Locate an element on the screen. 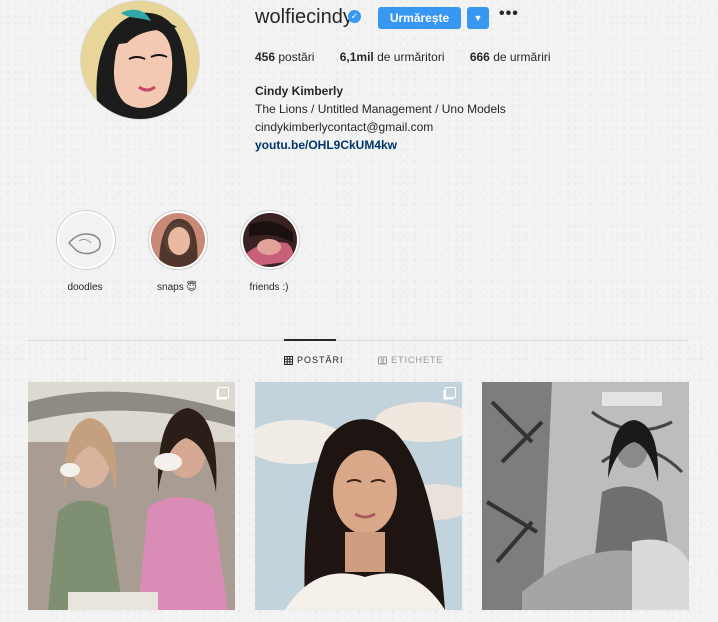 Image resolution: width=718 pixels, height=622 pixels. profile-full-name: Cindy Kimberly is located at coordinates (299, 91).